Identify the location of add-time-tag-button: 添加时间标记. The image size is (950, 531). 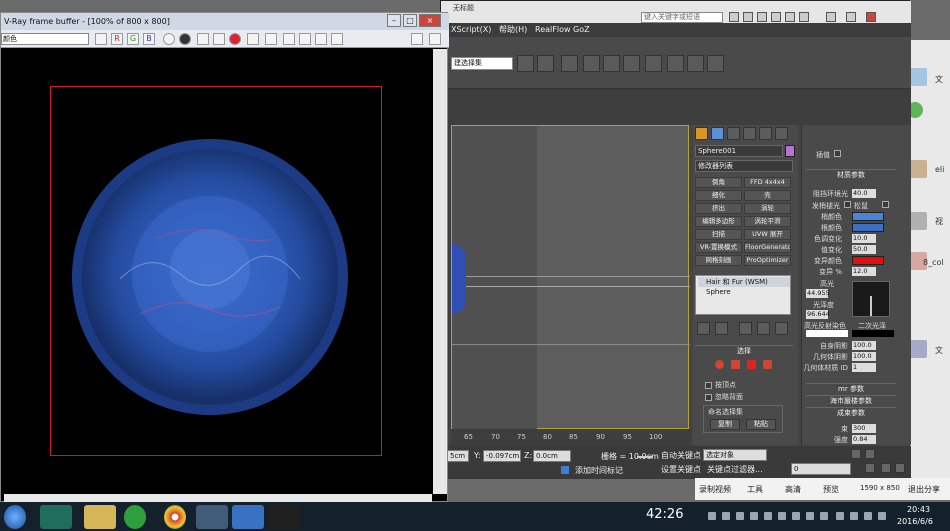
(599, 470).